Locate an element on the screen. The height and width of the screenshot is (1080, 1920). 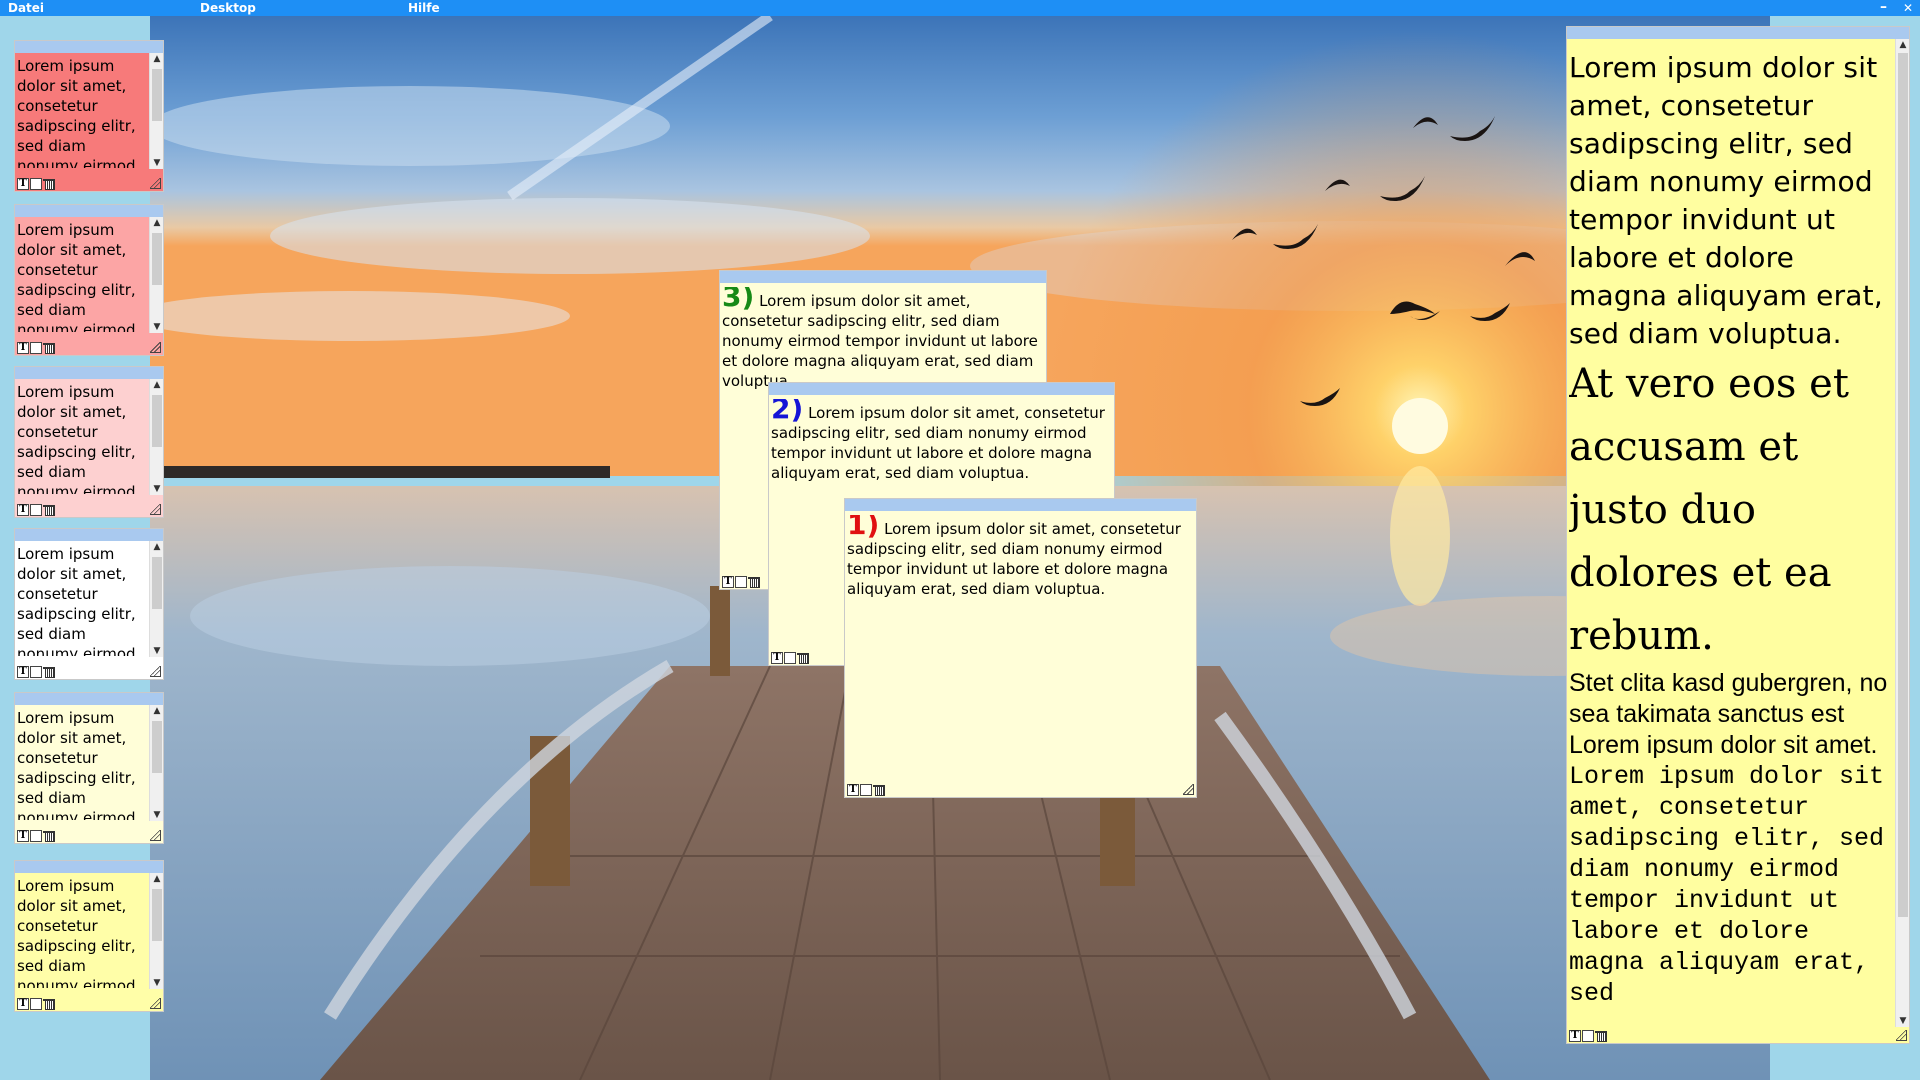
close-button: ✕ is located at coordinates (1908, 8).